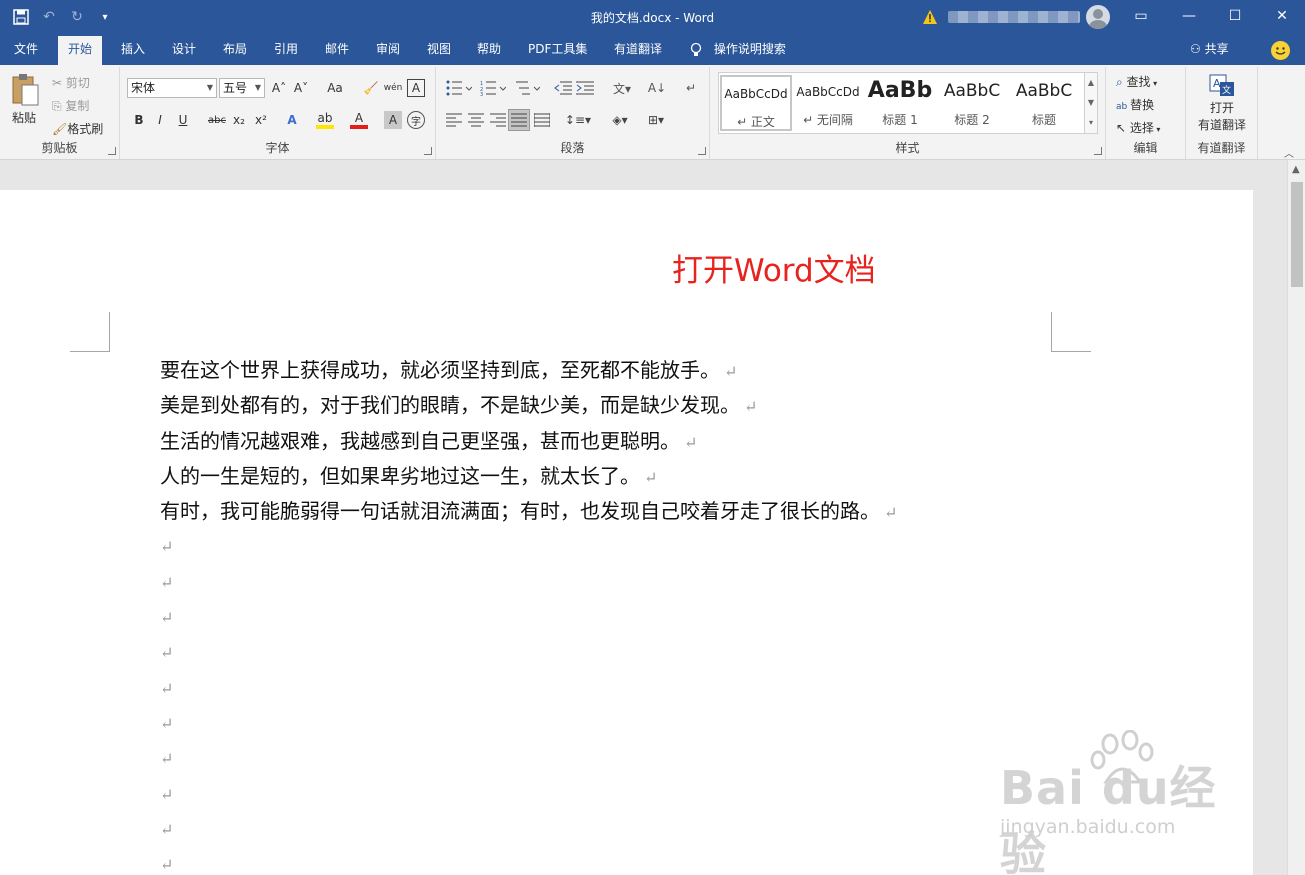  Describe the element at coordinates (527, 88) in the screenshot. I see `multilevel-list-icon` at that location.